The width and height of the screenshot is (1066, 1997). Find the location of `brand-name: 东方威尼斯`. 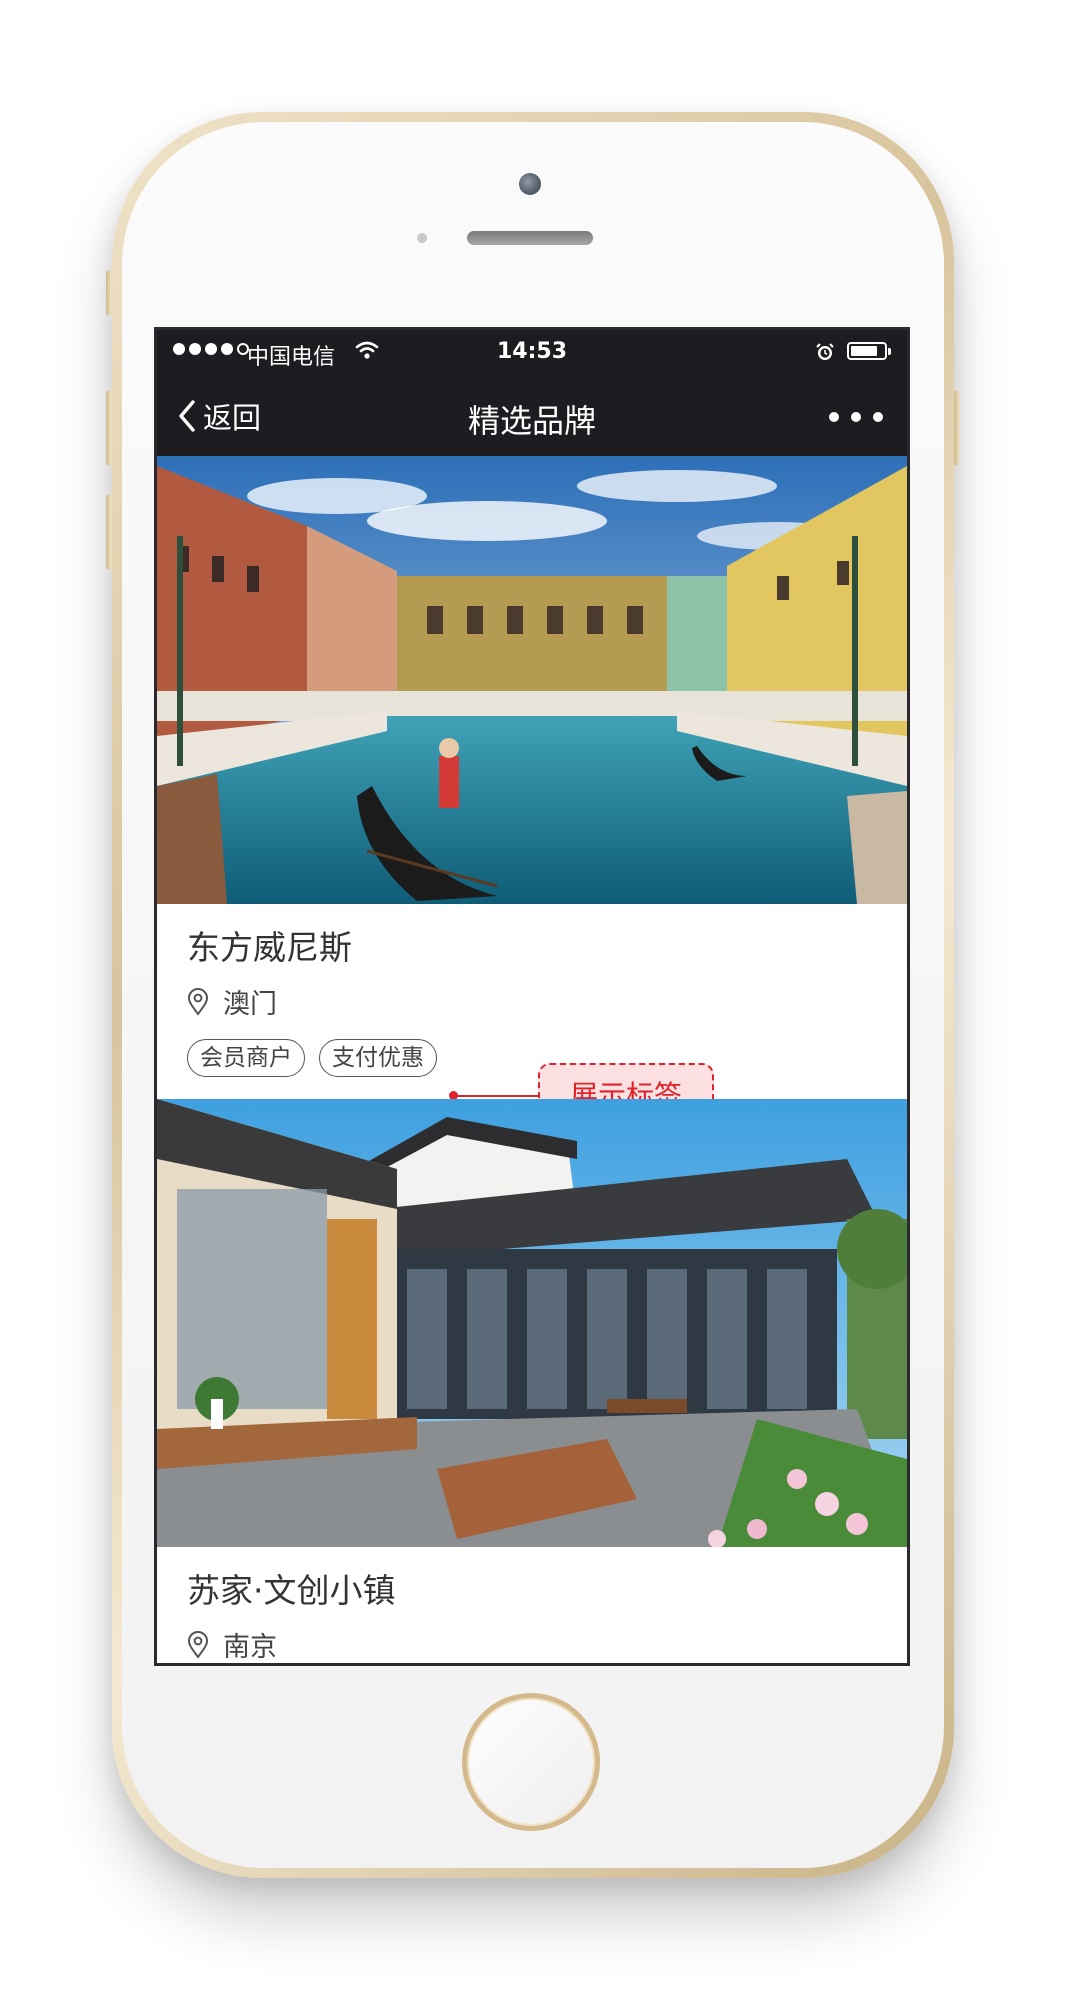

brand-name: 东方威尼斯 is located at coordinates (269, 947).